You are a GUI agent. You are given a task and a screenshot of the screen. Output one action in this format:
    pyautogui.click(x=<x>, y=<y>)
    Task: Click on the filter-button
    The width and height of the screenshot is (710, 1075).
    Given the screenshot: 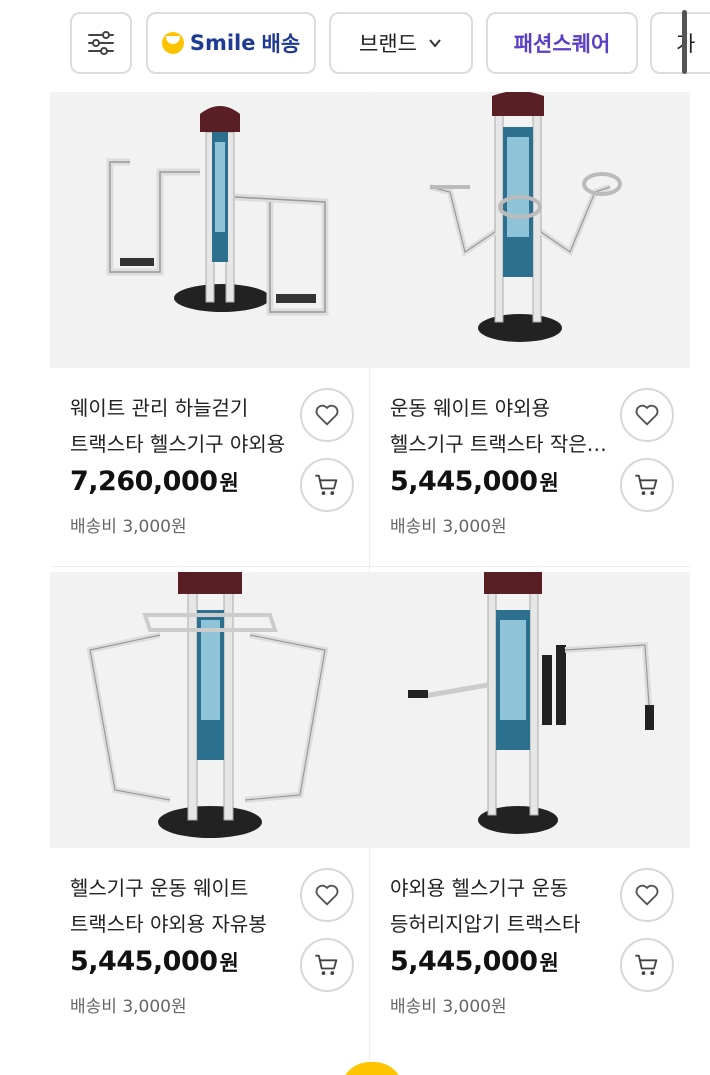 What is the action you would take?
    pyautogui.click(x=101, y=43)
    